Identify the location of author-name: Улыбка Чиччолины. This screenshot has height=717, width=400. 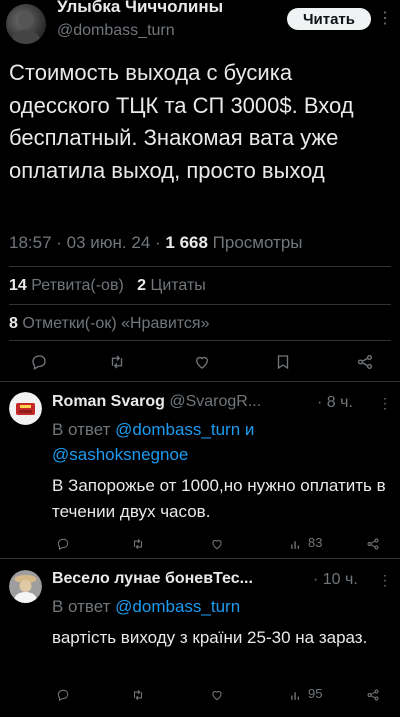
(140, 8).